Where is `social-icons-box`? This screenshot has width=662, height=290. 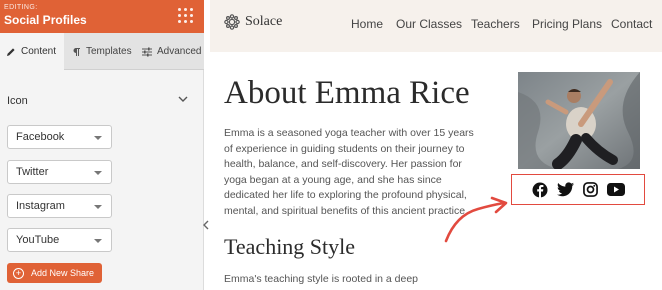 social-icons-box is located at coordinates (578, 189).